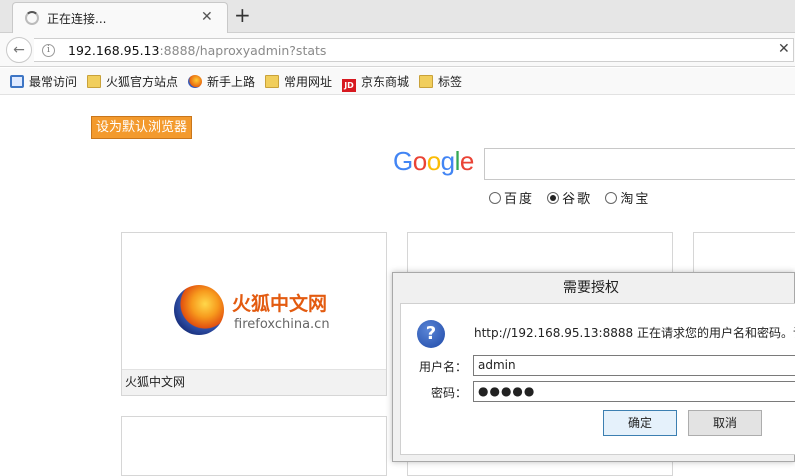  I want to click on cancel-button: 取消, so click(725, 423).